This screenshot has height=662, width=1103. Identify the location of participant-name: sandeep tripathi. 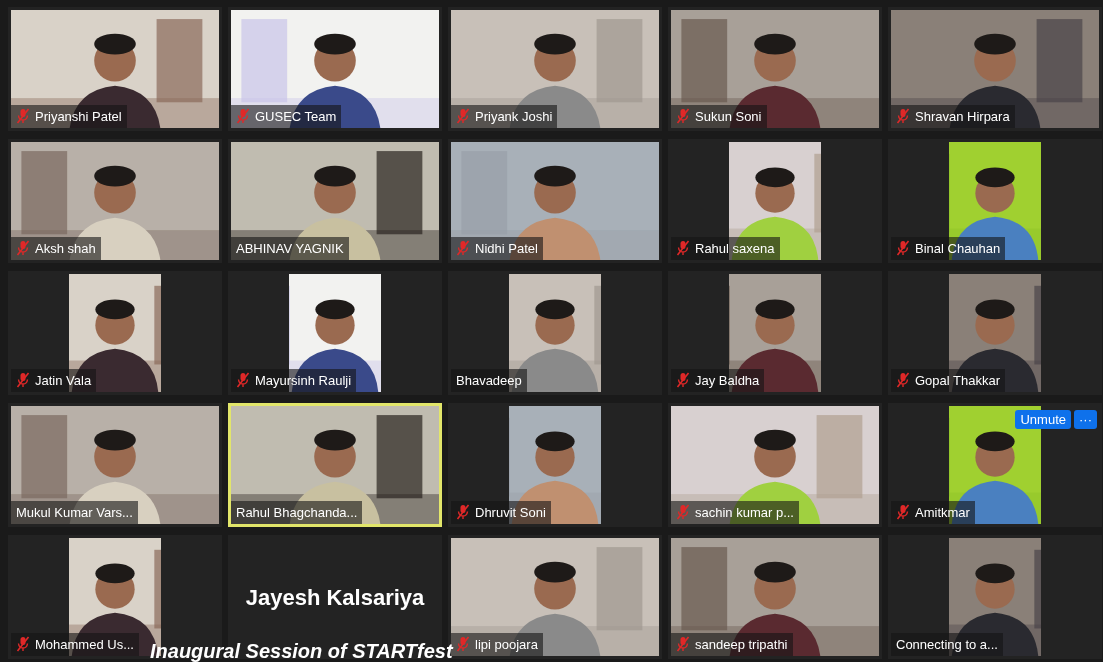
(741, 644).